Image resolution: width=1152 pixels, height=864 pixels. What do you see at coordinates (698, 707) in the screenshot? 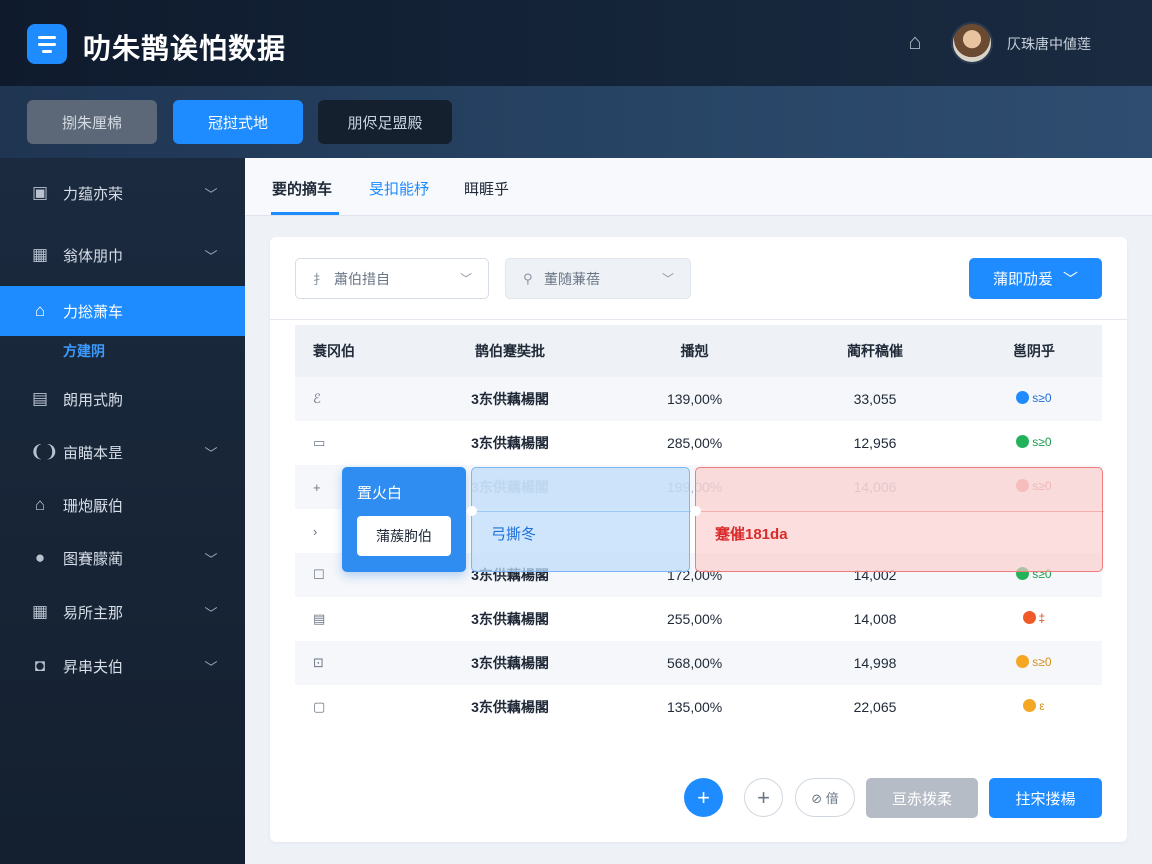
I see `table-row: ▢ 3东供藕楊閣 135,00% 22,065 ε` at bounding box center [698, 707].